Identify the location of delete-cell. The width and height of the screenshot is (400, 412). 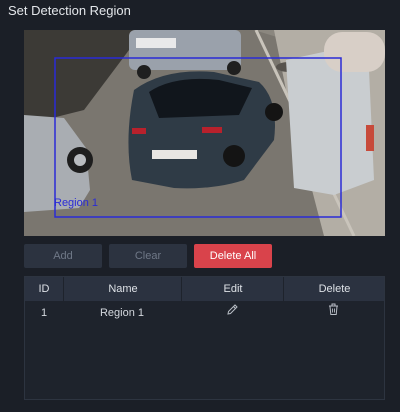
(333, 313).